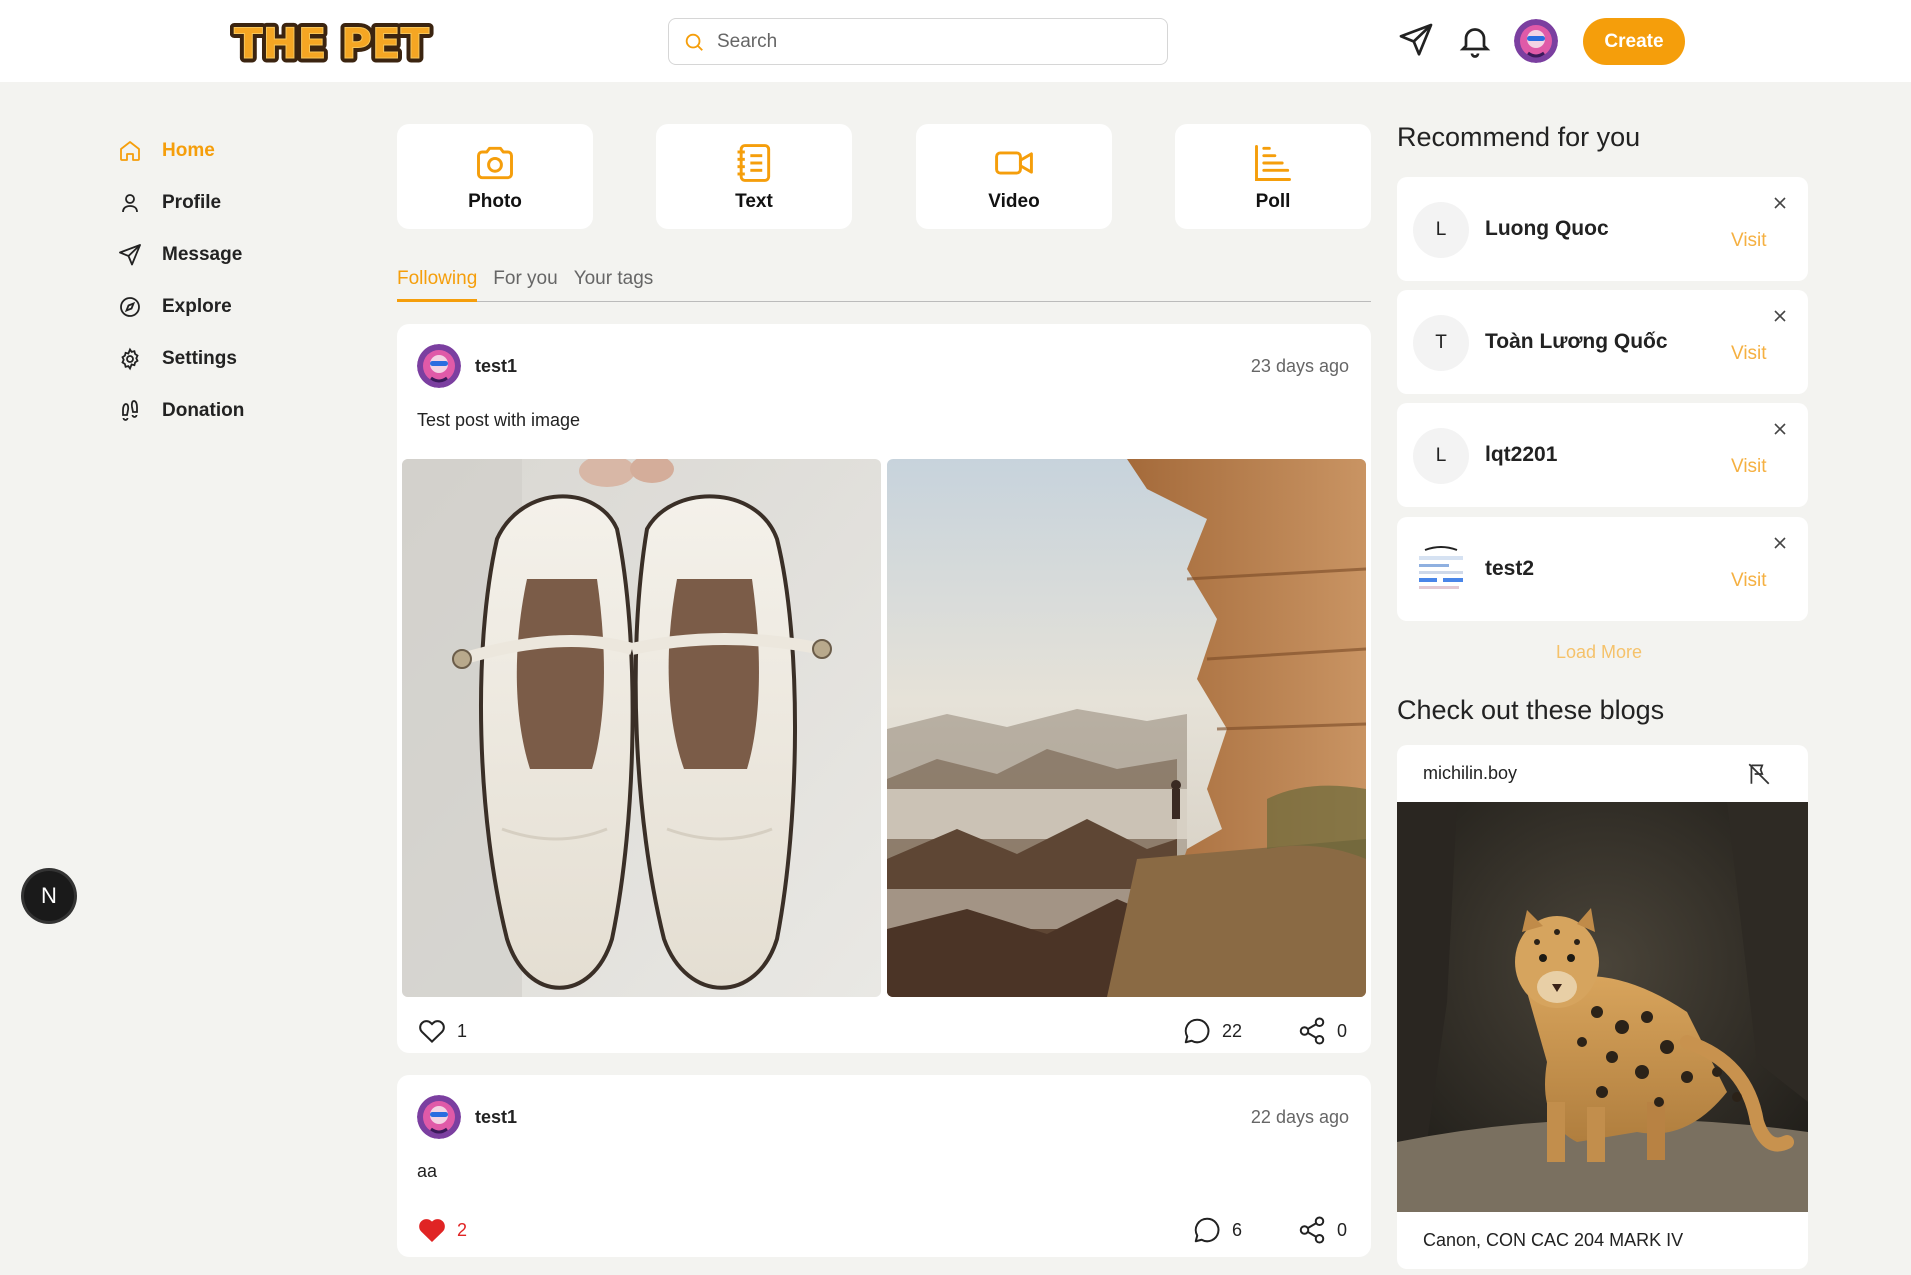 The height and width of the screenshot is (1275, 1911). I want to click on post-text: aa, so click(427, 1171).